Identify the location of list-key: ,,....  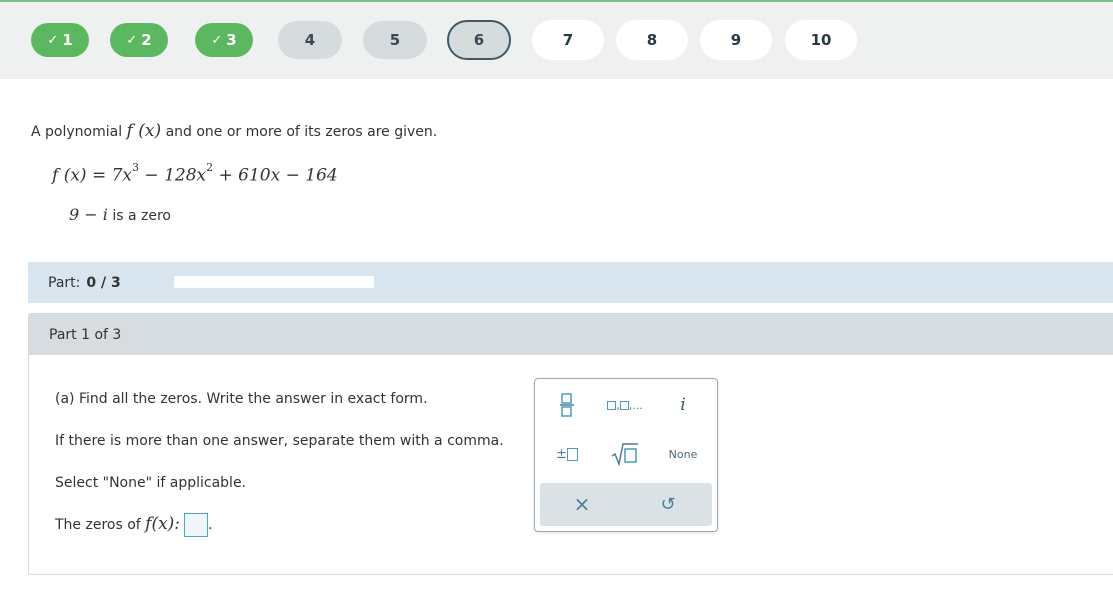
(625, 405).